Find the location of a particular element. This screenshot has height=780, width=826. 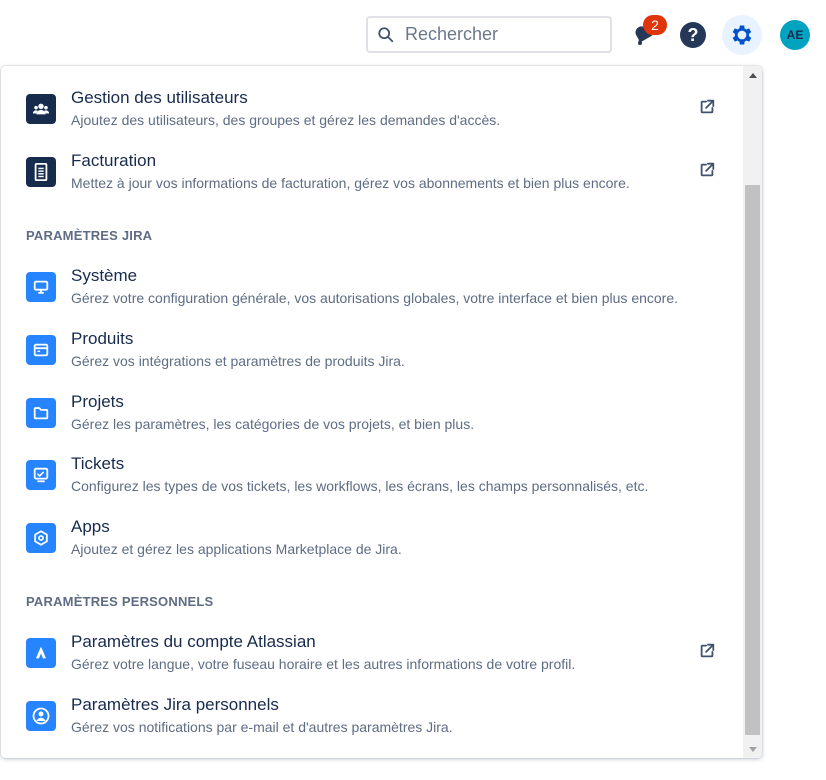

monitor-icon is located at coordinates (41, 287).